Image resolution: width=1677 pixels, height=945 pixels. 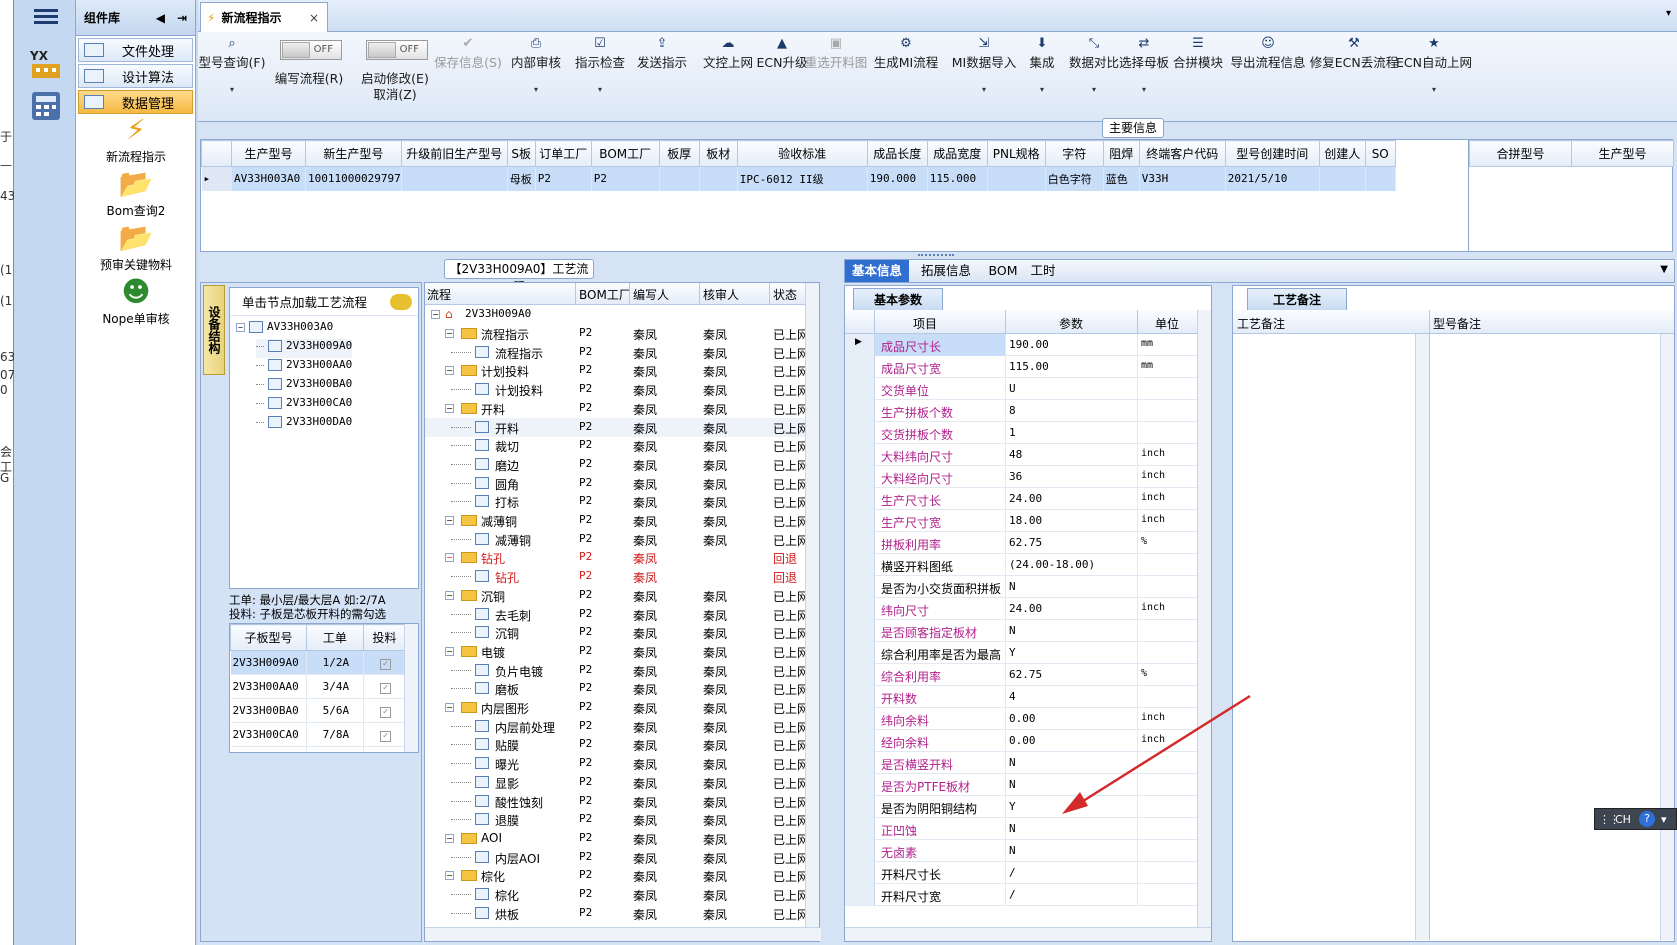 I want to click on flow-row: 圆角 P2 秦凤 秦凤 已上网, so click(x=620, y=483).